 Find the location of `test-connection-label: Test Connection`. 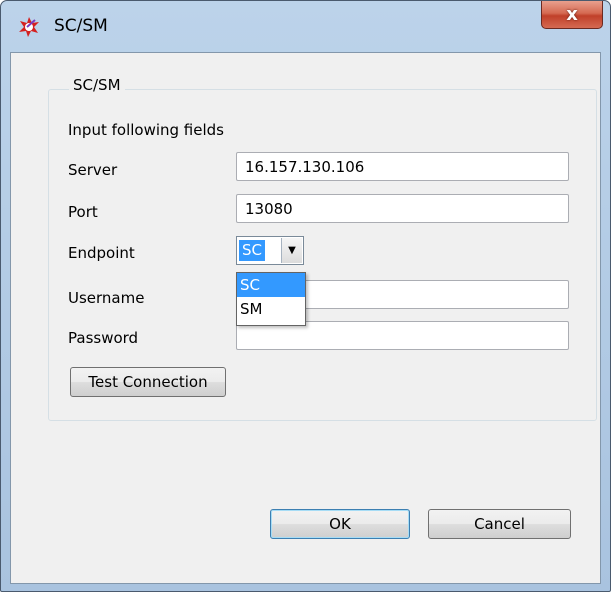

test-connection-label: Test Connection is located at coordinates (148, 382).